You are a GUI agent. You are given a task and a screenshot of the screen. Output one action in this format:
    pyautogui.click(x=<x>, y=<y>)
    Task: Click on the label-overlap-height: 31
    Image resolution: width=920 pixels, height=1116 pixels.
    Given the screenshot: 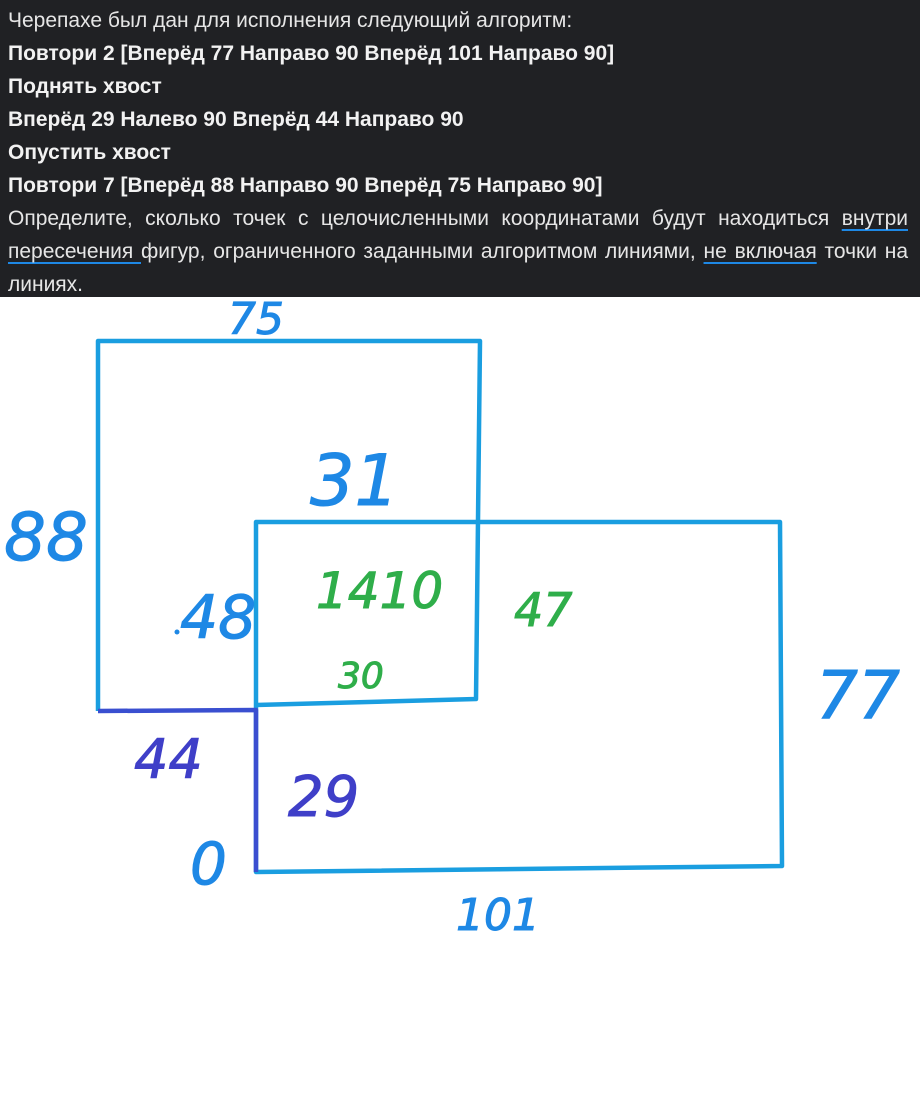 What is the action you would take?
    pyautogui.click(x=354, y=481)
    